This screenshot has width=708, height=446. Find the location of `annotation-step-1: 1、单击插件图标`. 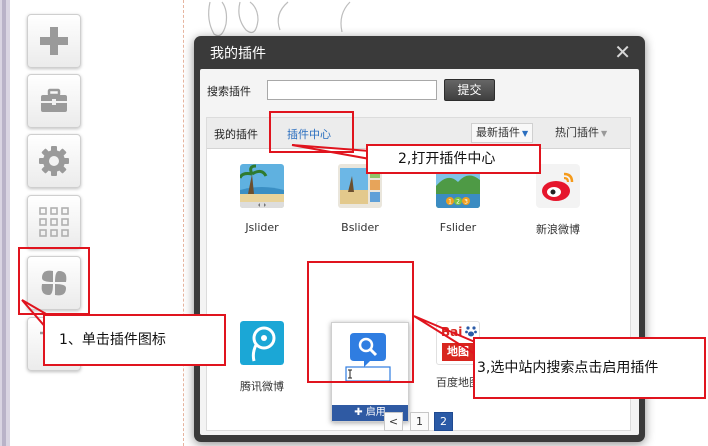

annotation-step-1: 1、单击插件图标 is located at coordinates (134, 340).